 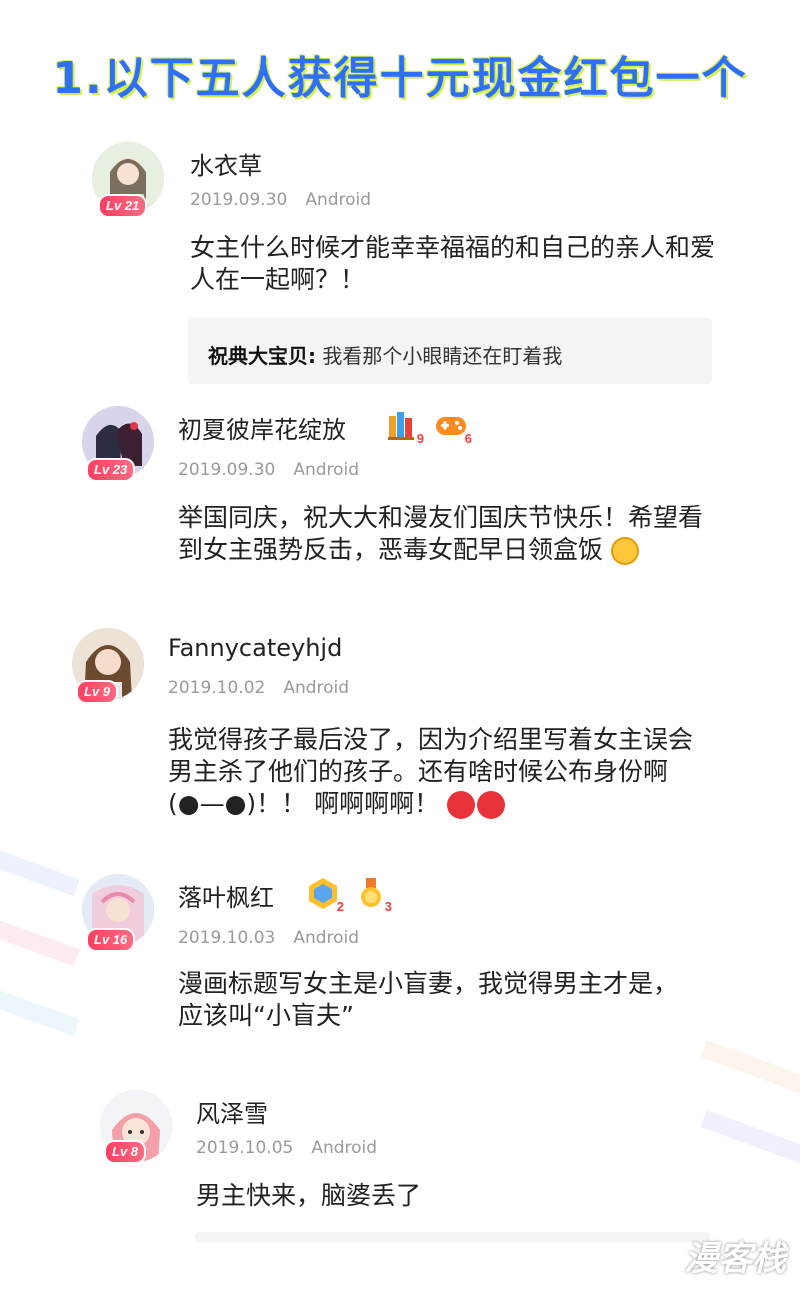 What do you see at coordinates (400, 78) in the screenshot?
I see `banner-title: 1.以下五人获得十元现金红包一个` at bounding box center [400, 78].